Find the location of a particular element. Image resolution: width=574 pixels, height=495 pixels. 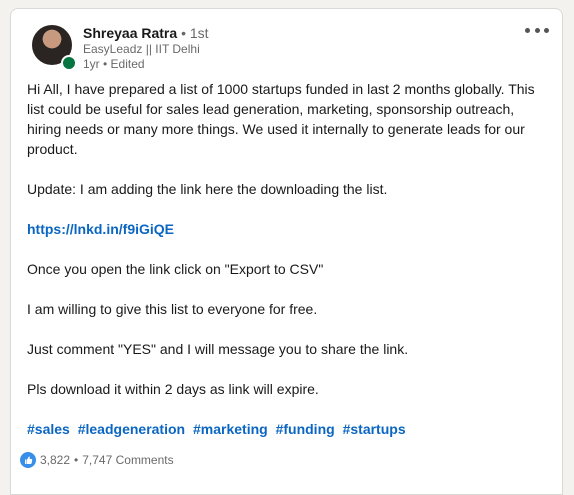

author-name: Shreyaa Ratra is located at coordinates (130, 33).